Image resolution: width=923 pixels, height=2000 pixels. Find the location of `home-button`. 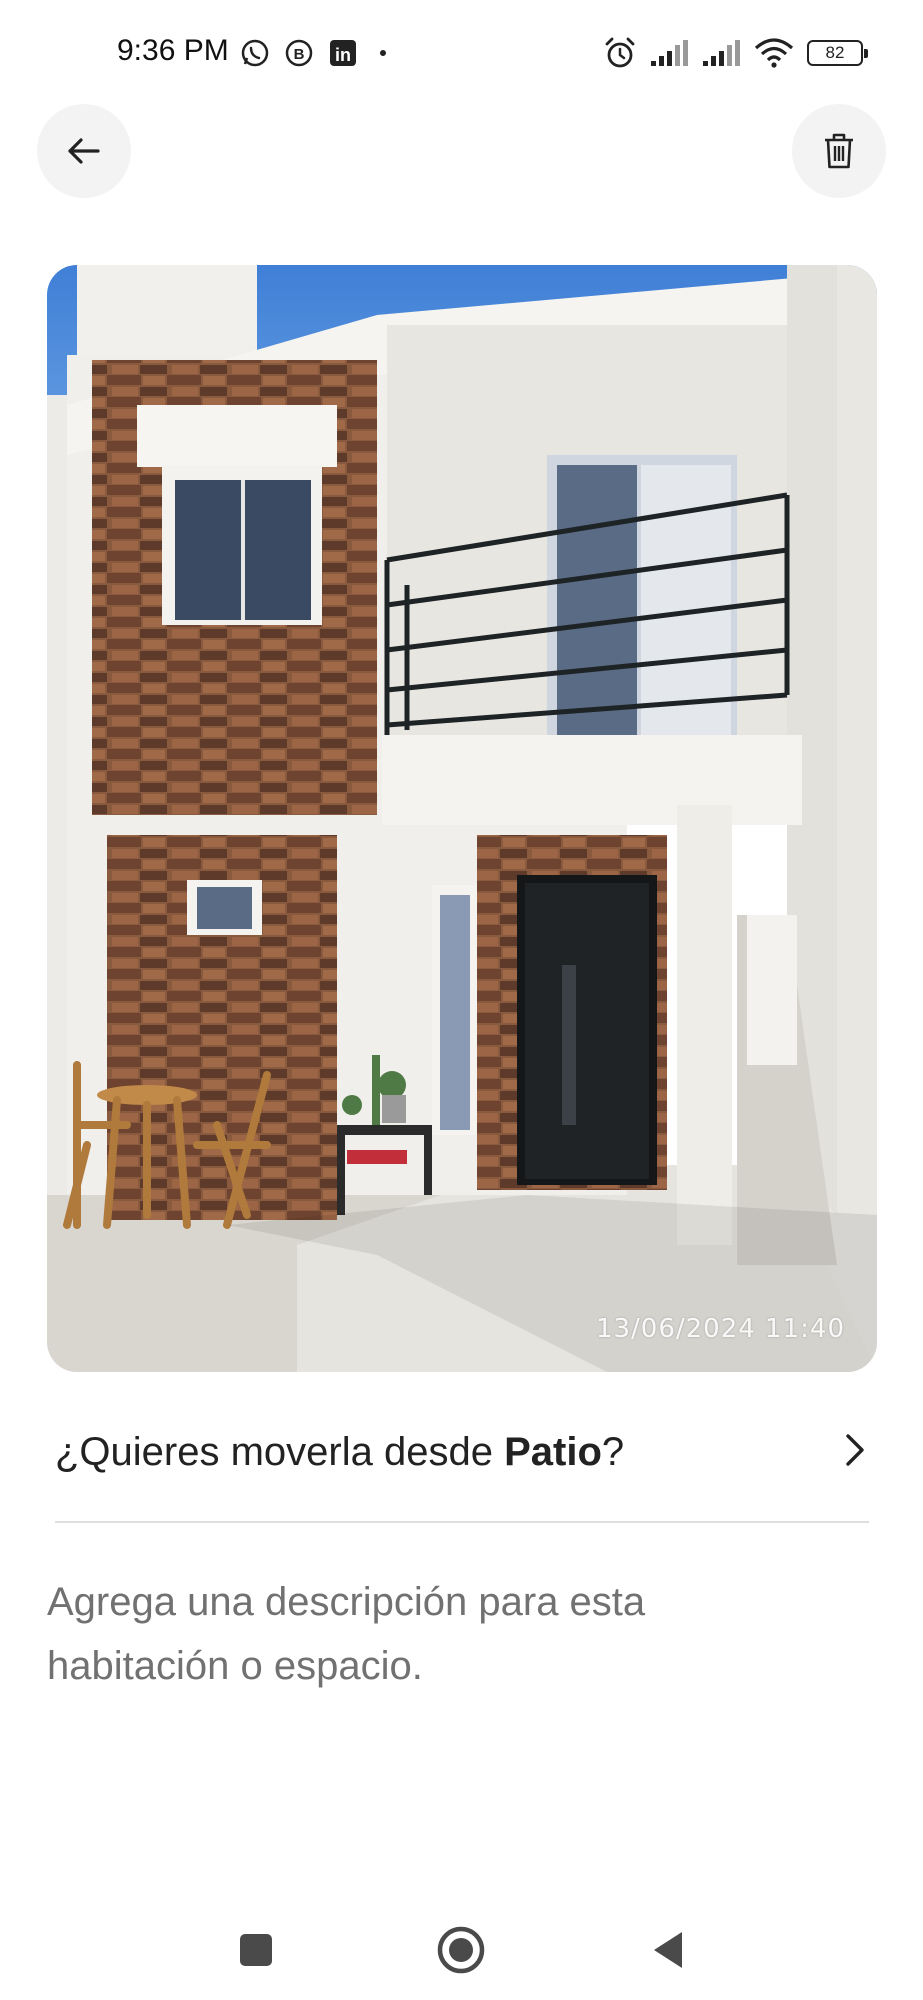

home-button is located at coordinates (461, 1950).